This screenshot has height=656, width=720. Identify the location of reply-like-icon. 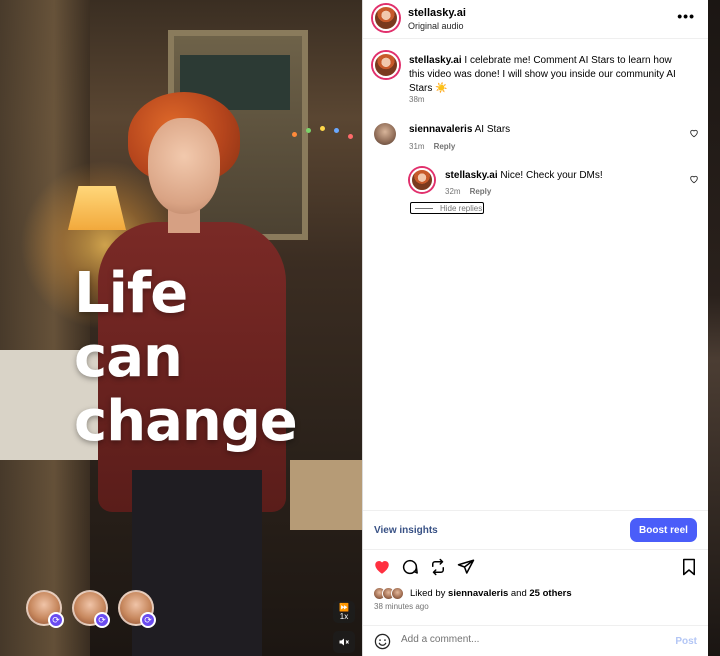
(694, 179).